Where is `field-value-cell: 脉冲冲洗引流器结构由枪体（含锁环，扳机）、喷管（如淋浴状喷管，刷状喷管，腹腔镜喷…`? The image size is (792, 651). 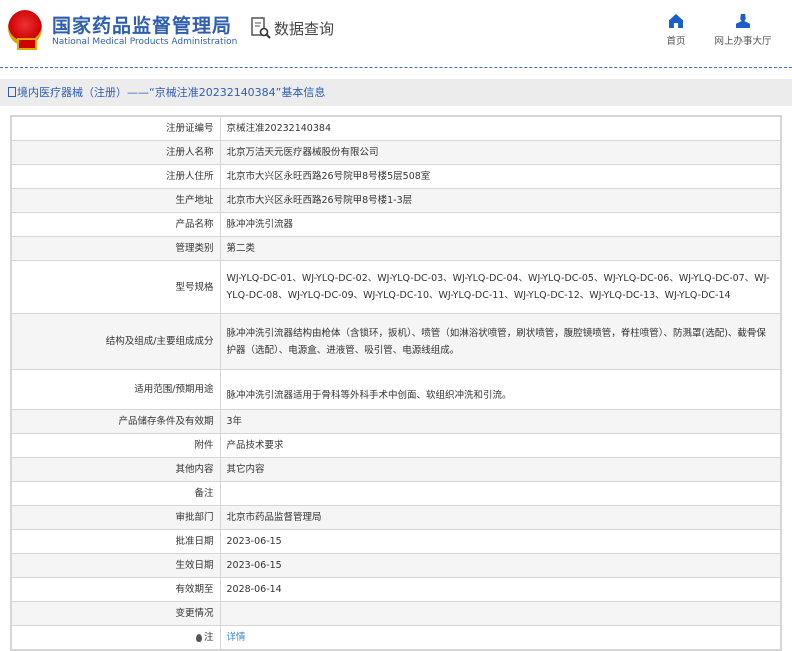
field-value-cell: 脉冲冲洗引流器结构由枪体（含锁环，扳机）、喷管（如淋浴状喷管，刷状喷管，腹腔镜喷… is located at coordinates (500, 341).